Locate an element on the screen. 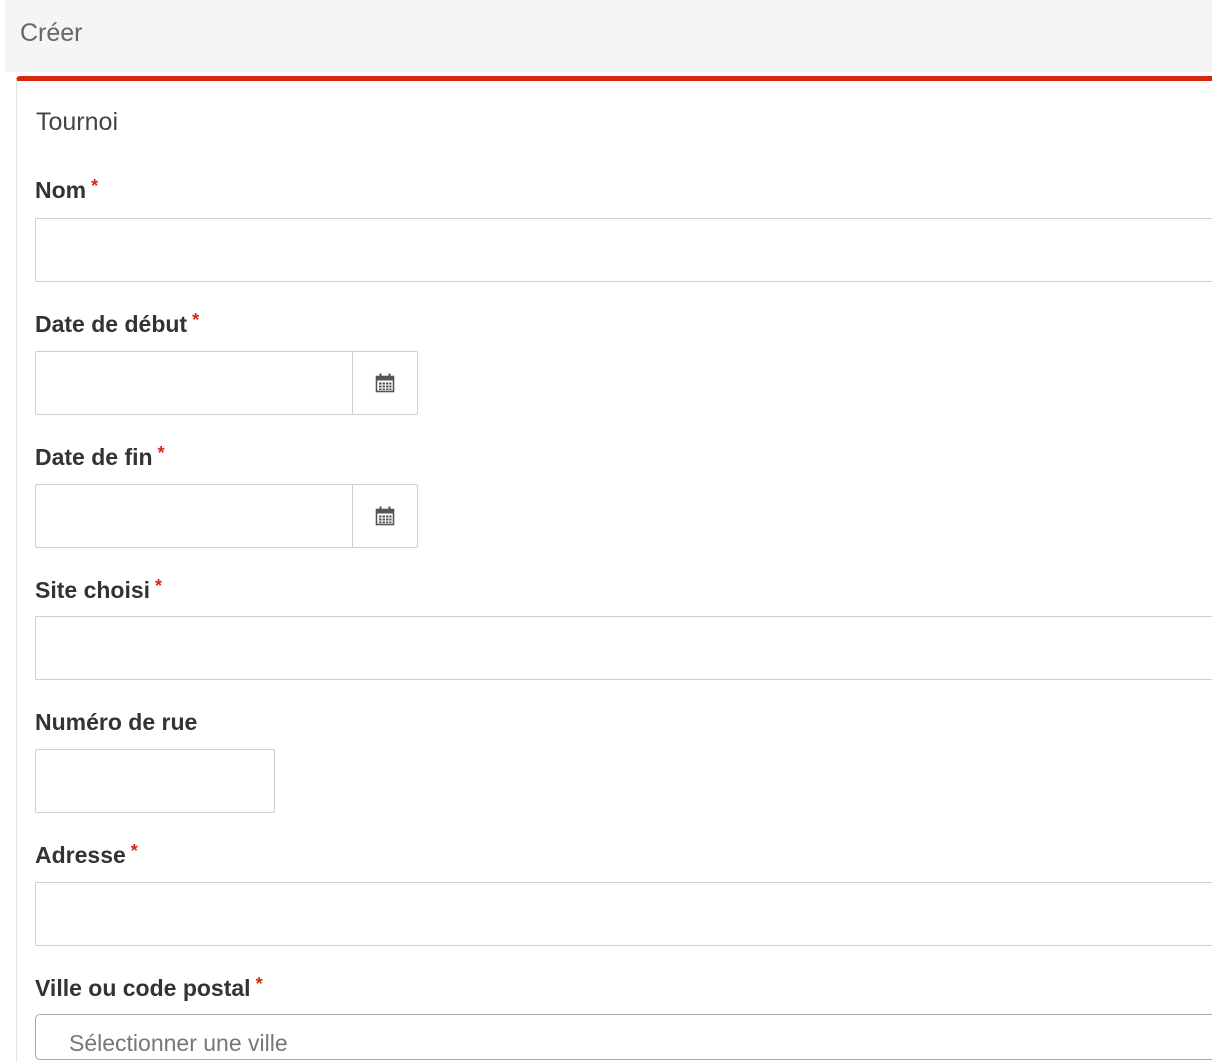  date-fin-label: Date de fin * is located at coordinates (100, 458).